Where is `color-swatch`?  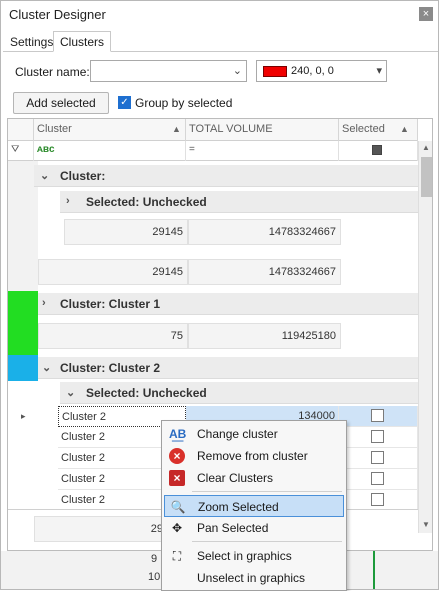 color-swatch is located at coordinates (275, 71).